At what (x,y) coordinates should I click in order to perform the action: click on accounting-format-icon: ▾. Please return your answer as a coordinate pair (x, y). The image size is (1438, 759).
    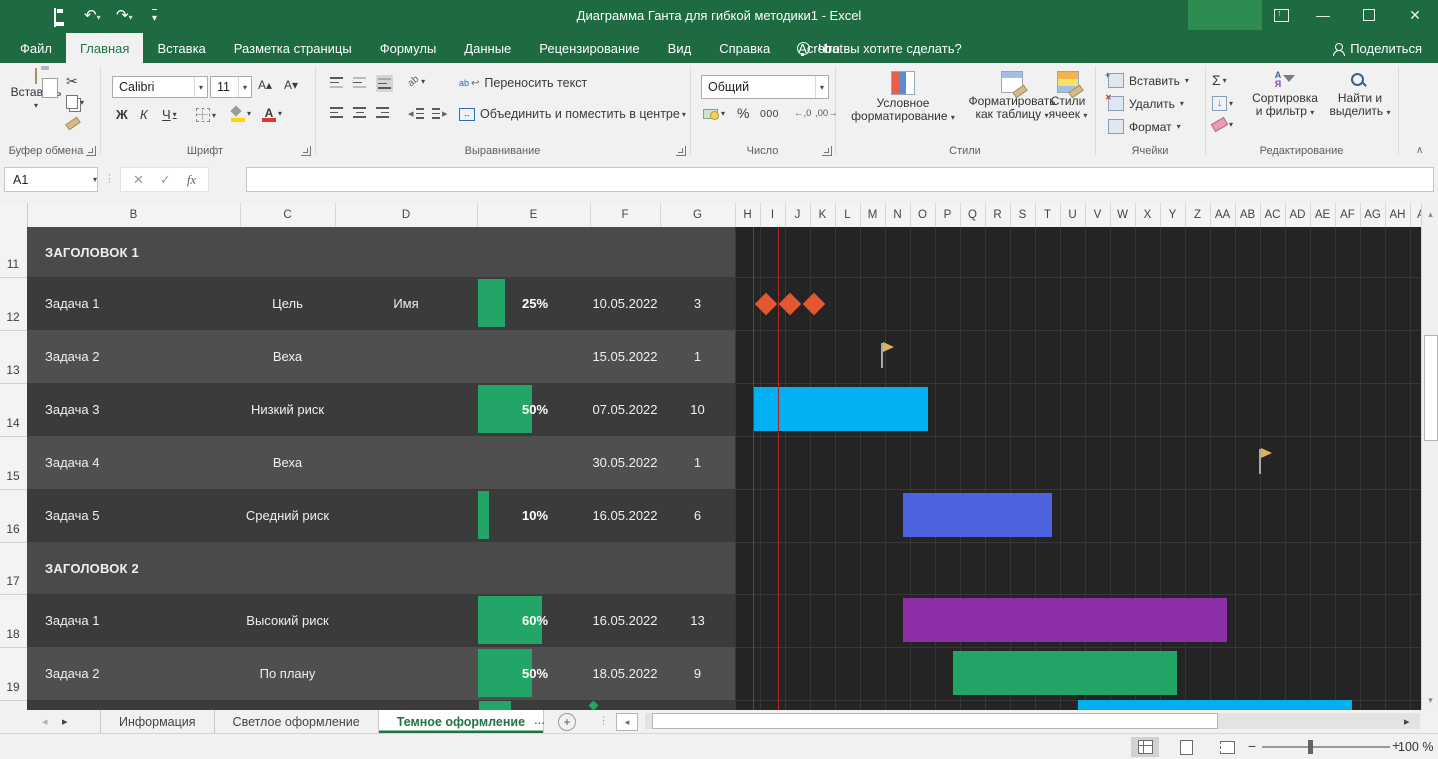
    Looking at the image, I should click on (714, 113).